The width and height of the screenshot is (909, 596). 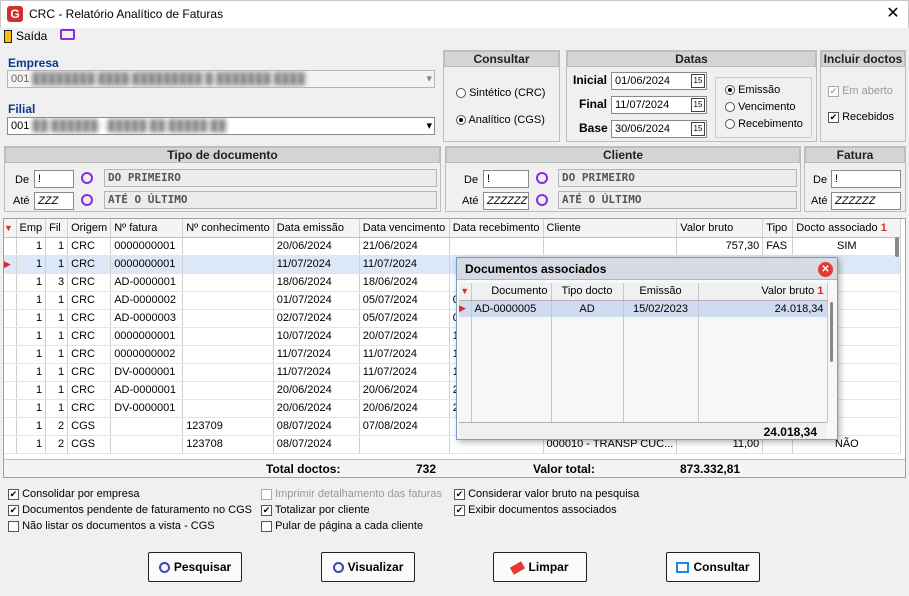 I want to click on inicial-date-value: 01/06/2024, so click(x=643, y=81).